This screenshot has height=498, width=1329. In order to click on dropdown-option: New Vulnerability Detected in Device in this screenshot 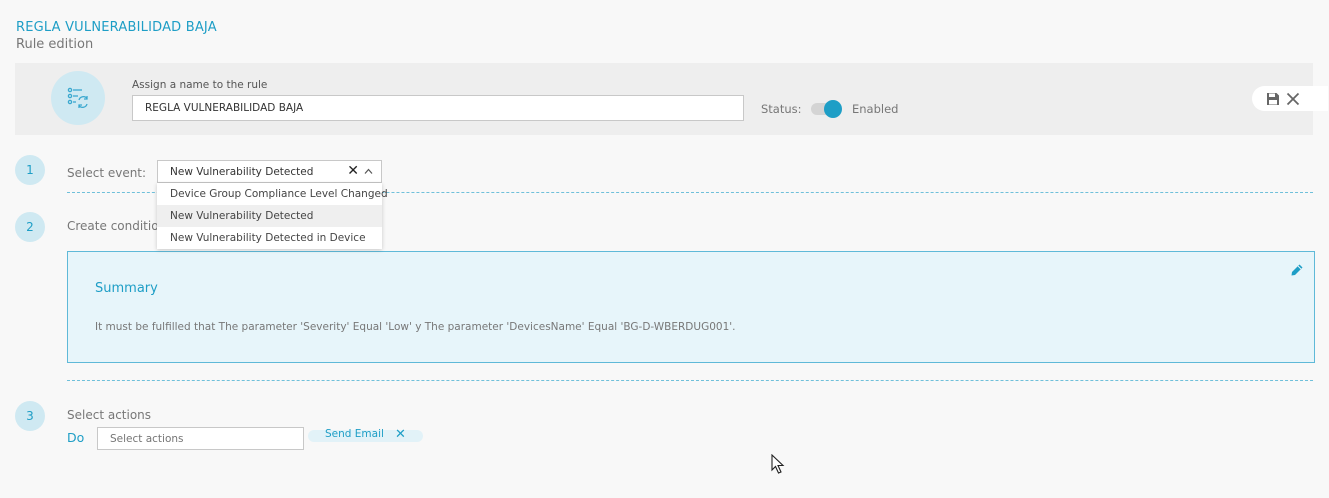, I will do `click(269, 238)`.